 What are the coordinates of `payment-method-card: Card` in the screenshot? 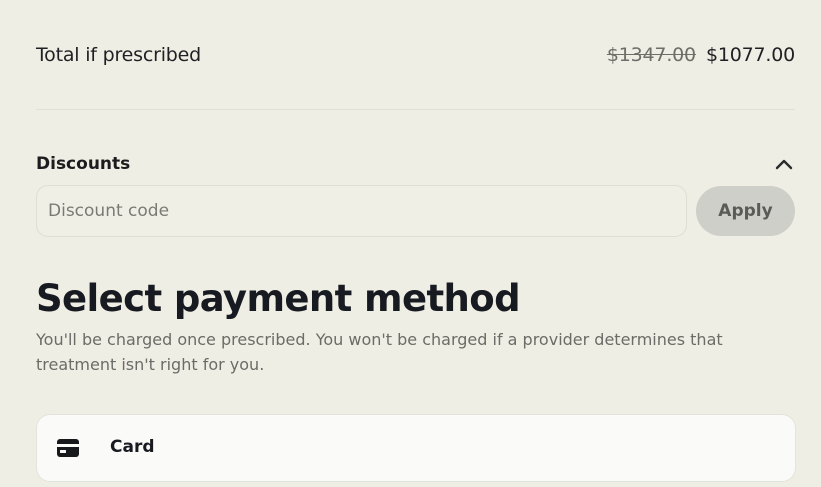 It's located at (416, 448).